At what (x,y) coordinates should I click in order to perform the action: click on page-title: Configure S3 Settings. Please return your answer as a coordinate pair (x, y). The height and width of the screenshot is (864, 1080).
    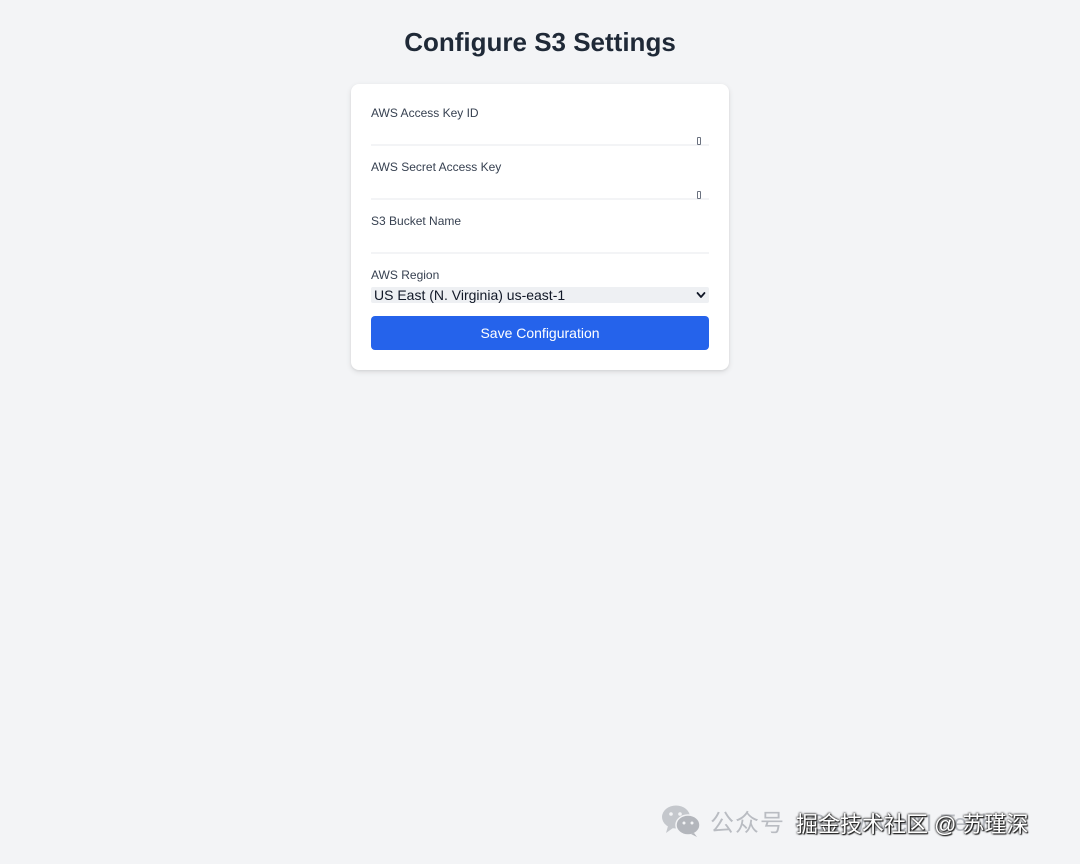
    Looking at the image, I should click on (540, 42).